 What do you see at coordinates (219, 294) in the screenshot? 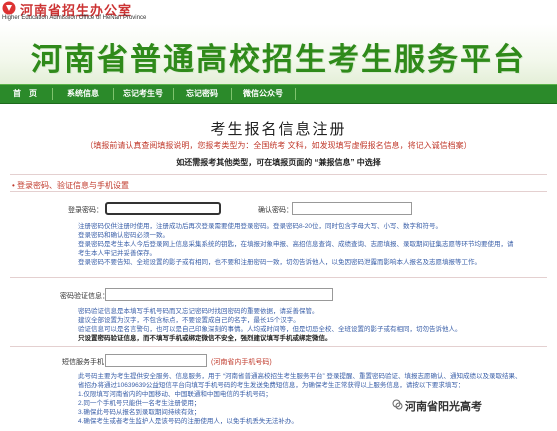
I see `verify-info-input` at bounding box center [219, 294].